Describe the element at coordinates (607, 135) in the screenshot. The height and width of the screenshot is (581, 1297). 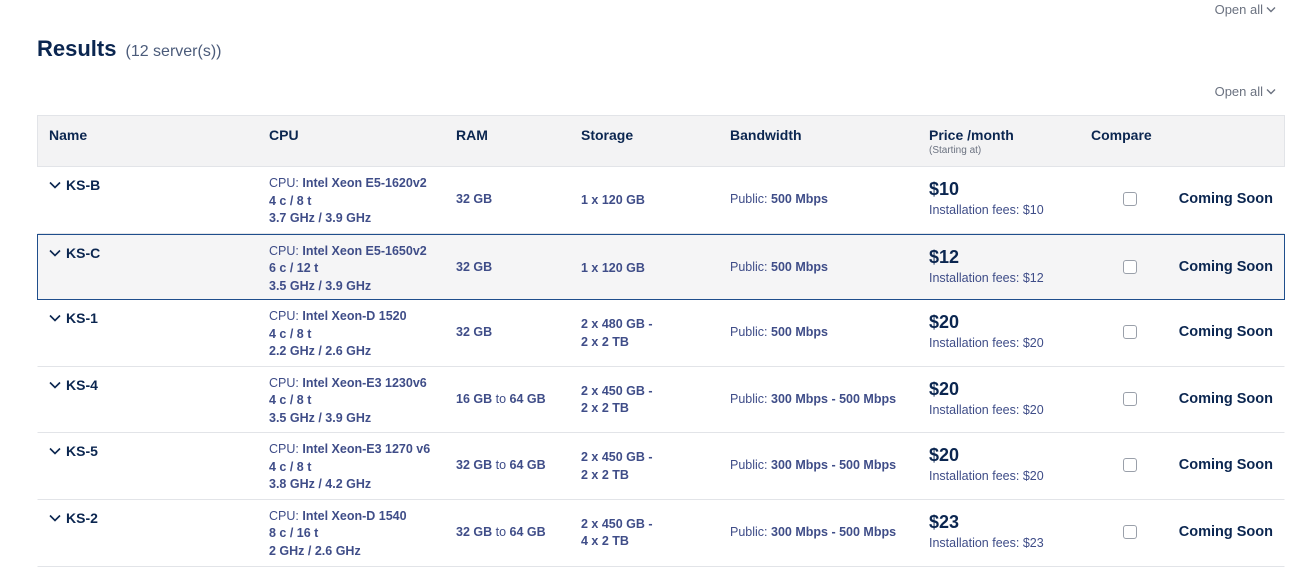
I see `header-storage: Storage` at that location.